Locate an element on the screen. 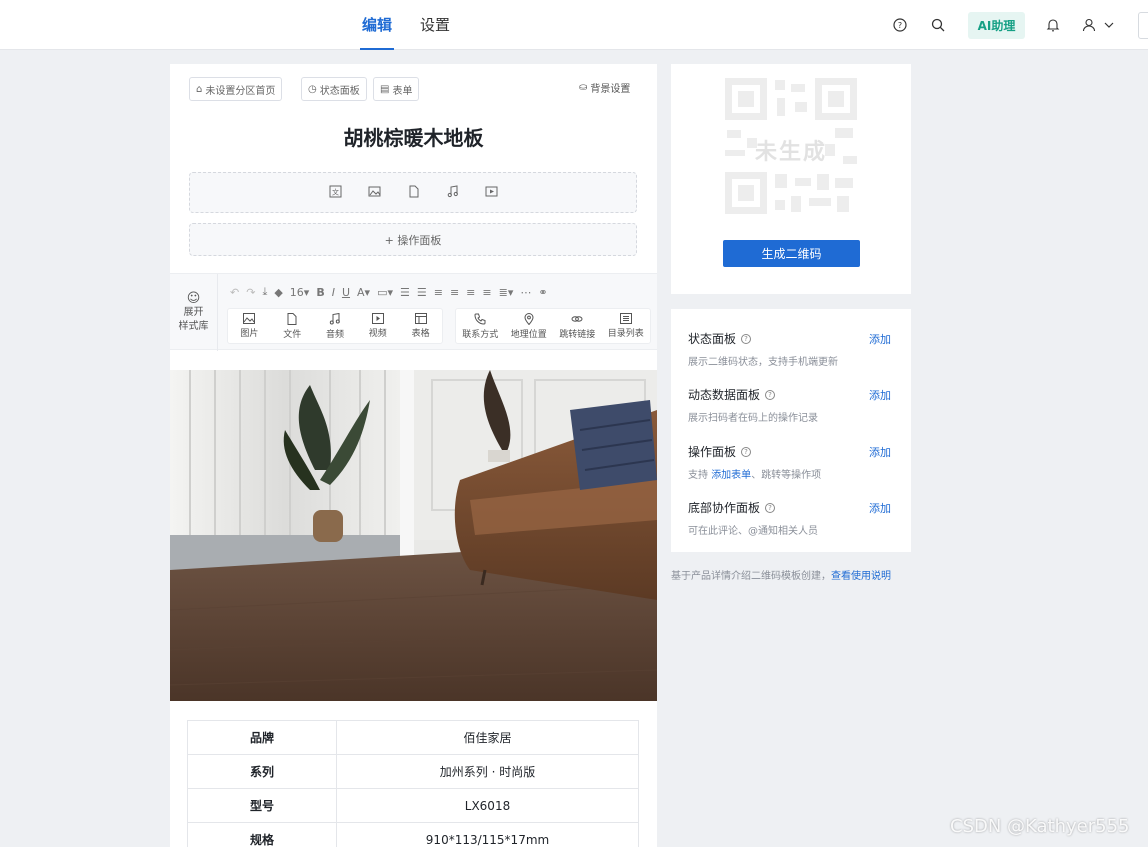  image-icon is located at coordinates (374, 192).